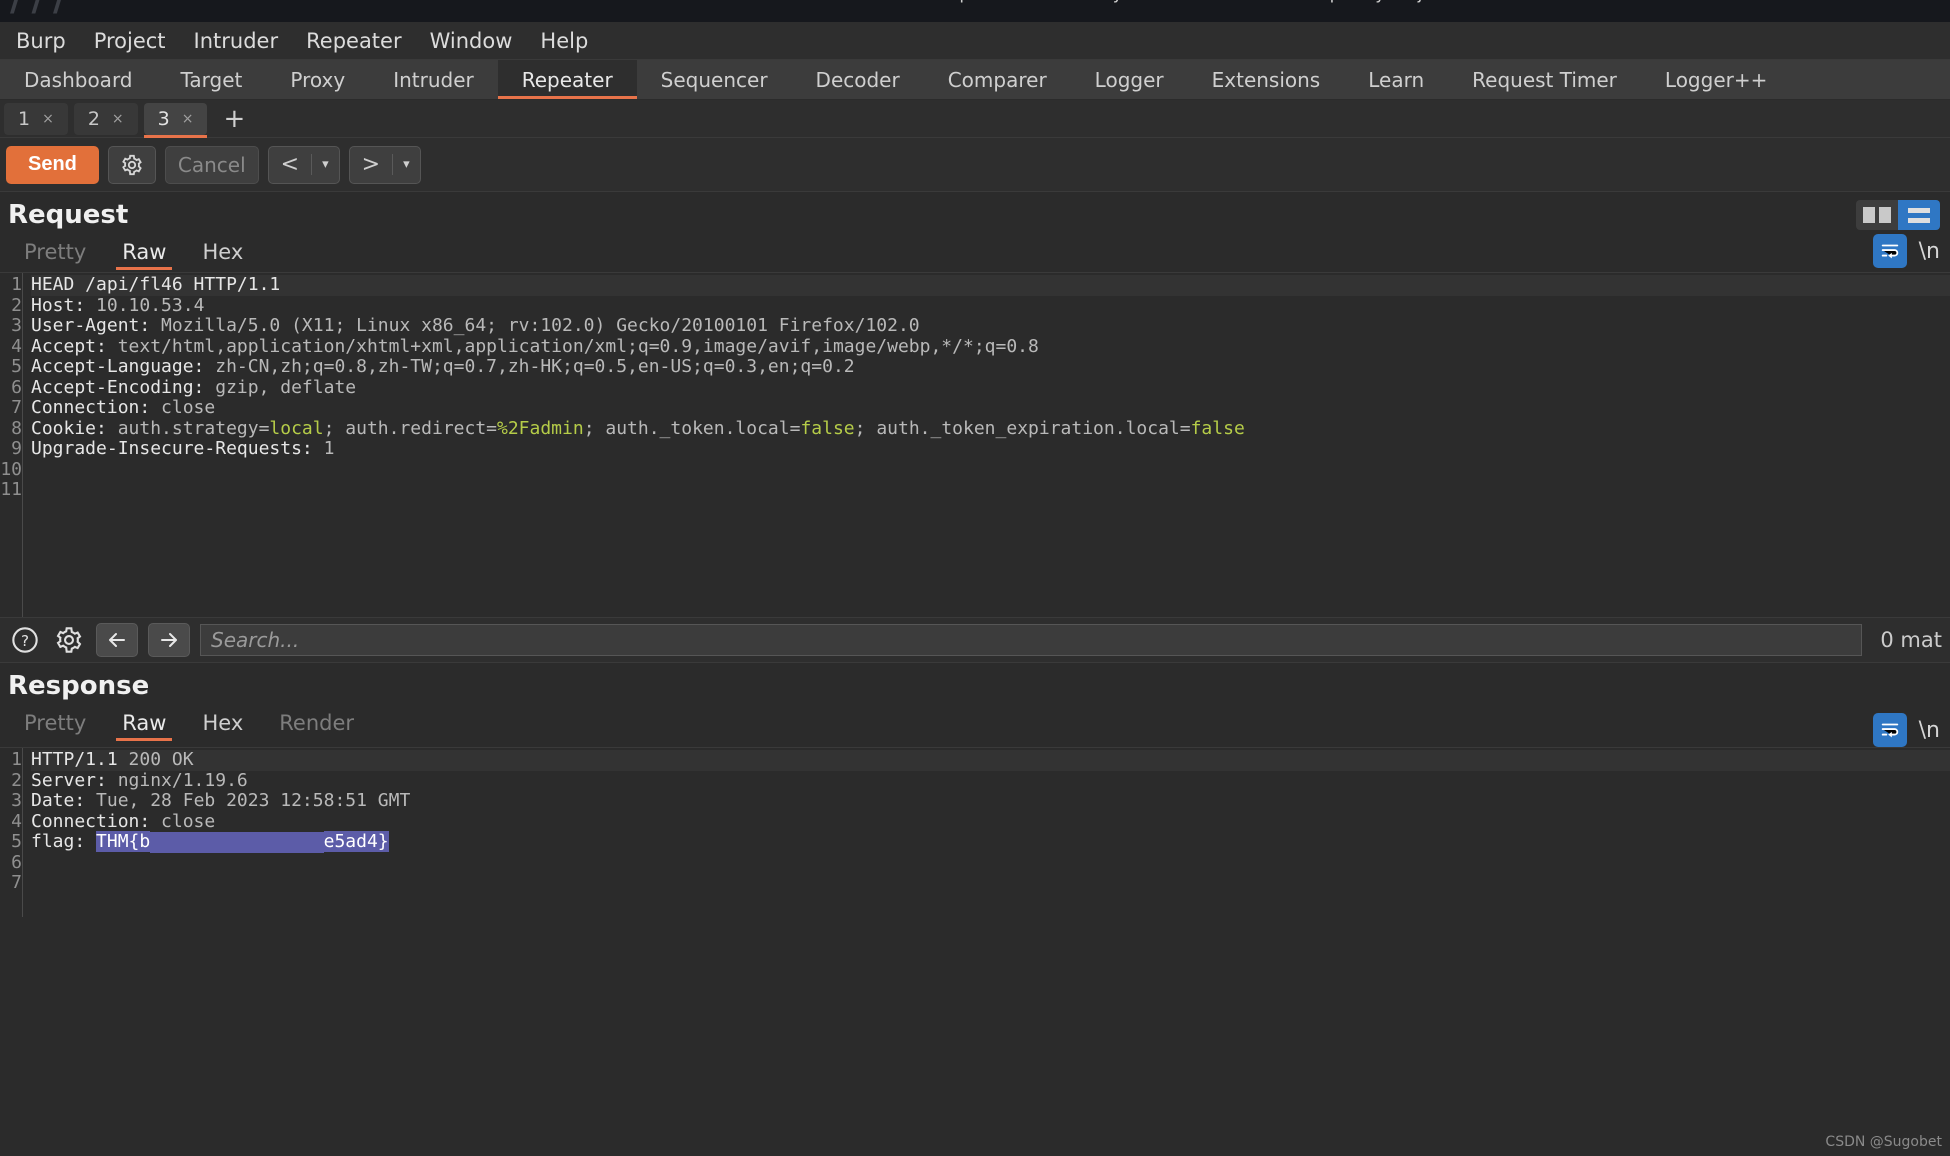 This screenshot has width=1950, height=1156. What do you see at coordinates (130, 41) in the screenshot?
I see `menu-item-project: Project` at bounding box center [130, 41].